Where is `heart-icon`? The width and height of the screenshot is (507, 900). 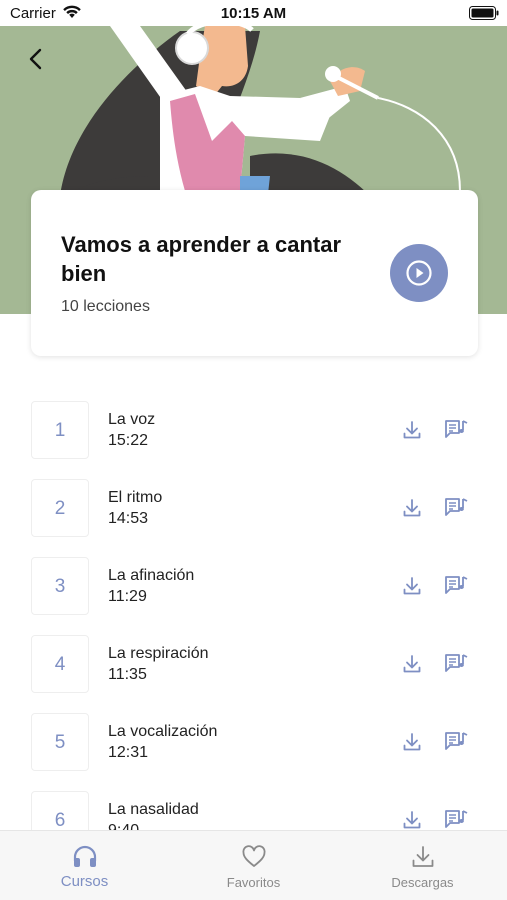 heart-icon is located at coordinates (253, 856).